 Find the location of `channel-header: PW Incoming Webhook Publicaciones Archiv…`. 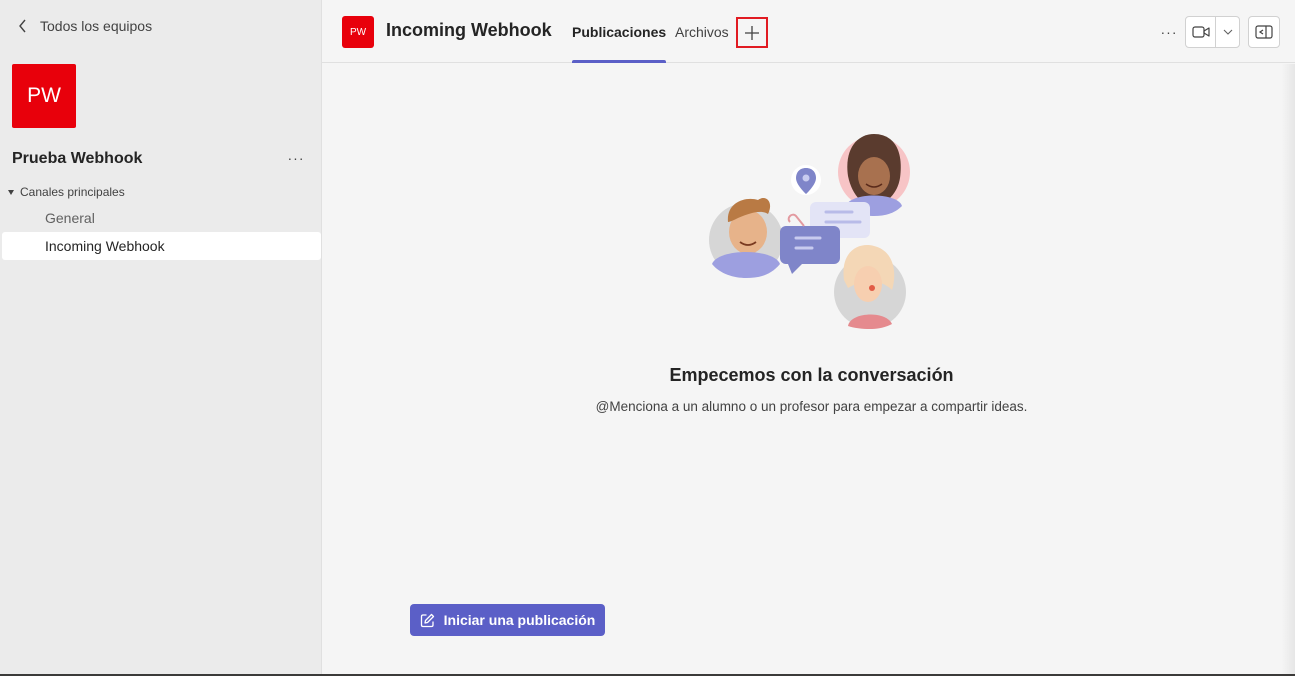

channel-header: PW Incoming Webhook Publicaciones Archiv… is located at coordinates (808, 31).